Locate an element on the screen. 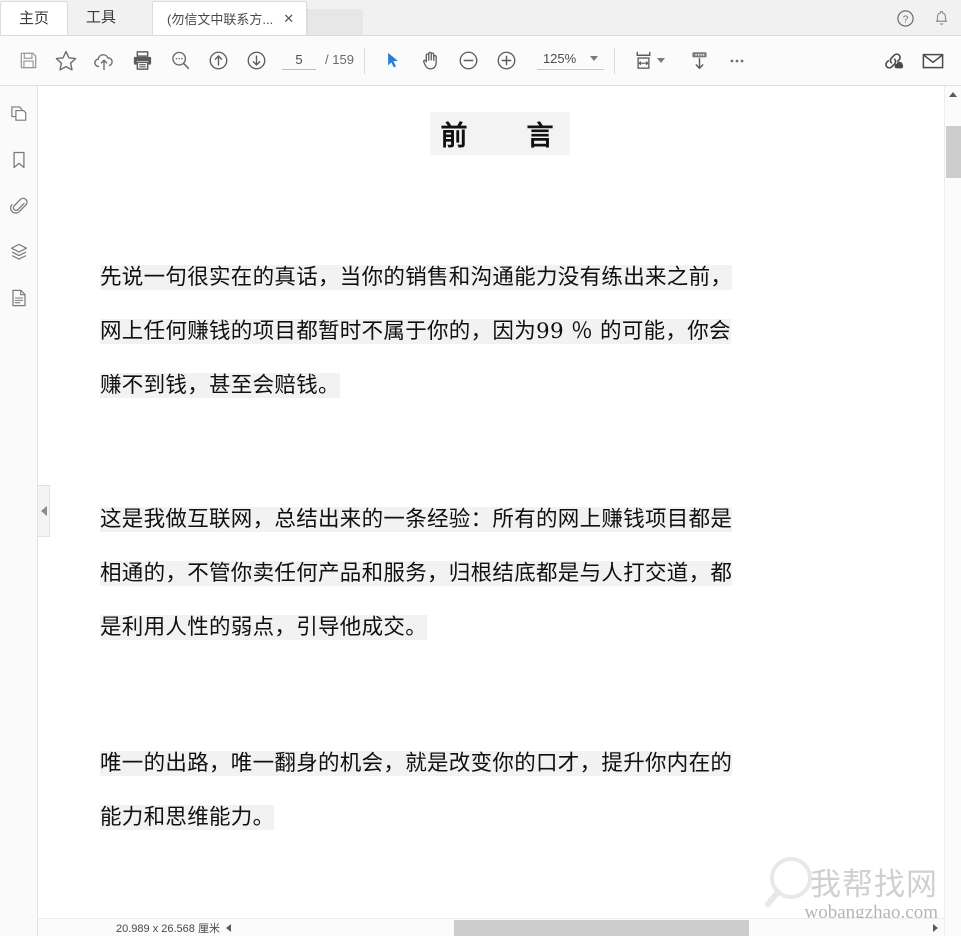 This screenshot has height=936, width=961. paragraph-line: 唯一的出路，唯一翻身的机会，就是改变你的口才，提升你内在的 is located at coordinates (416, 763).